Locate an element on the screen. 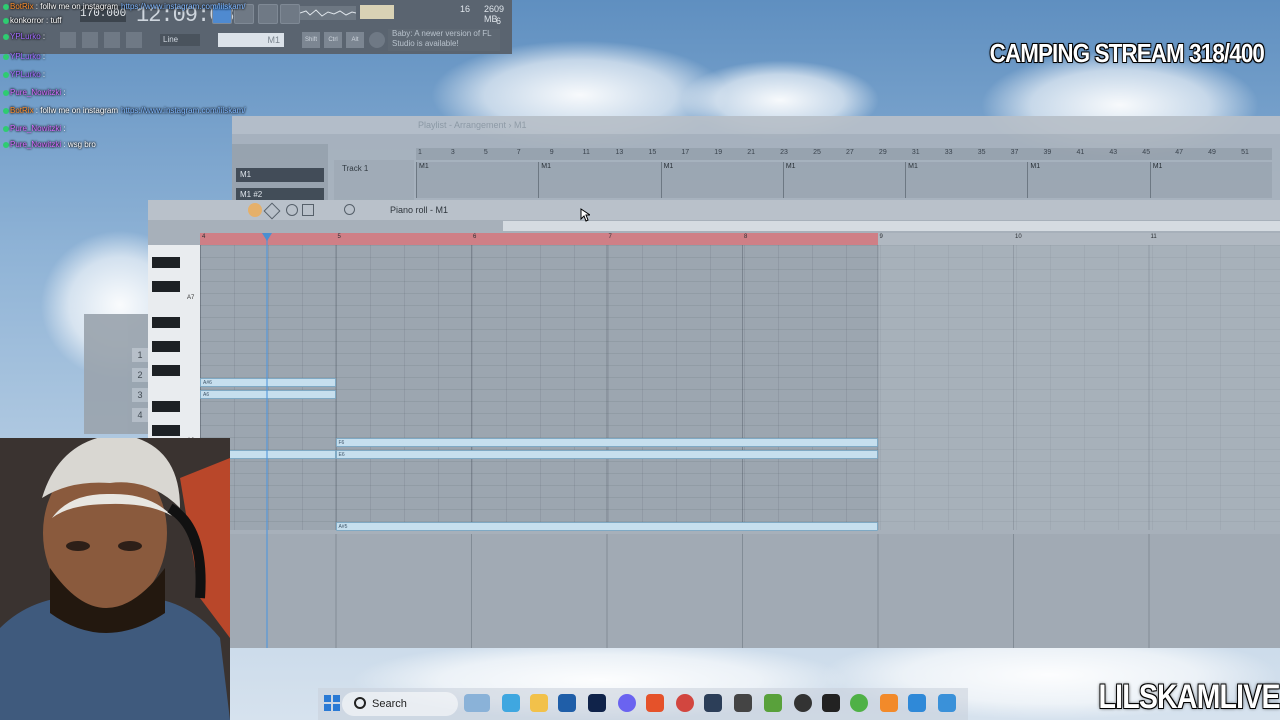 The height and width of the screenshot is (720, 1280). select-tool-icon is located at coordinates (308, 210).